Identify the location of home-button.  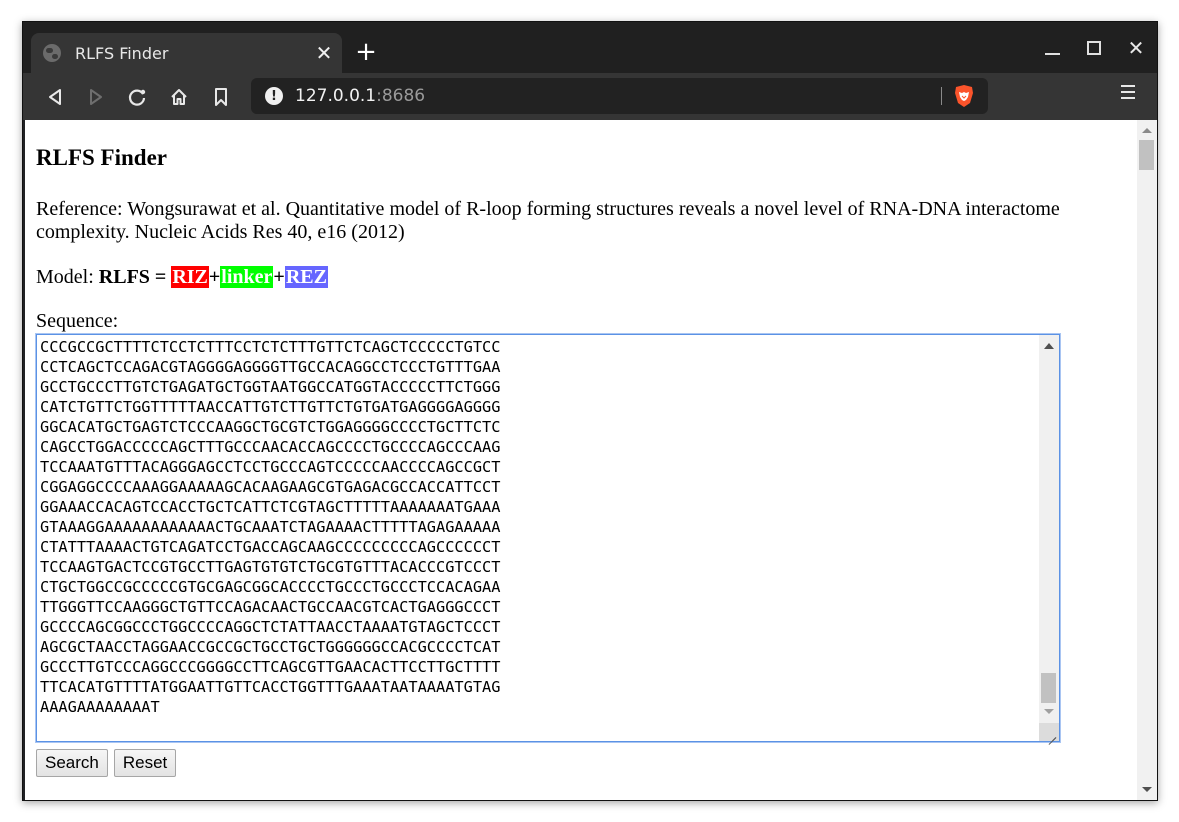
(179, 97).